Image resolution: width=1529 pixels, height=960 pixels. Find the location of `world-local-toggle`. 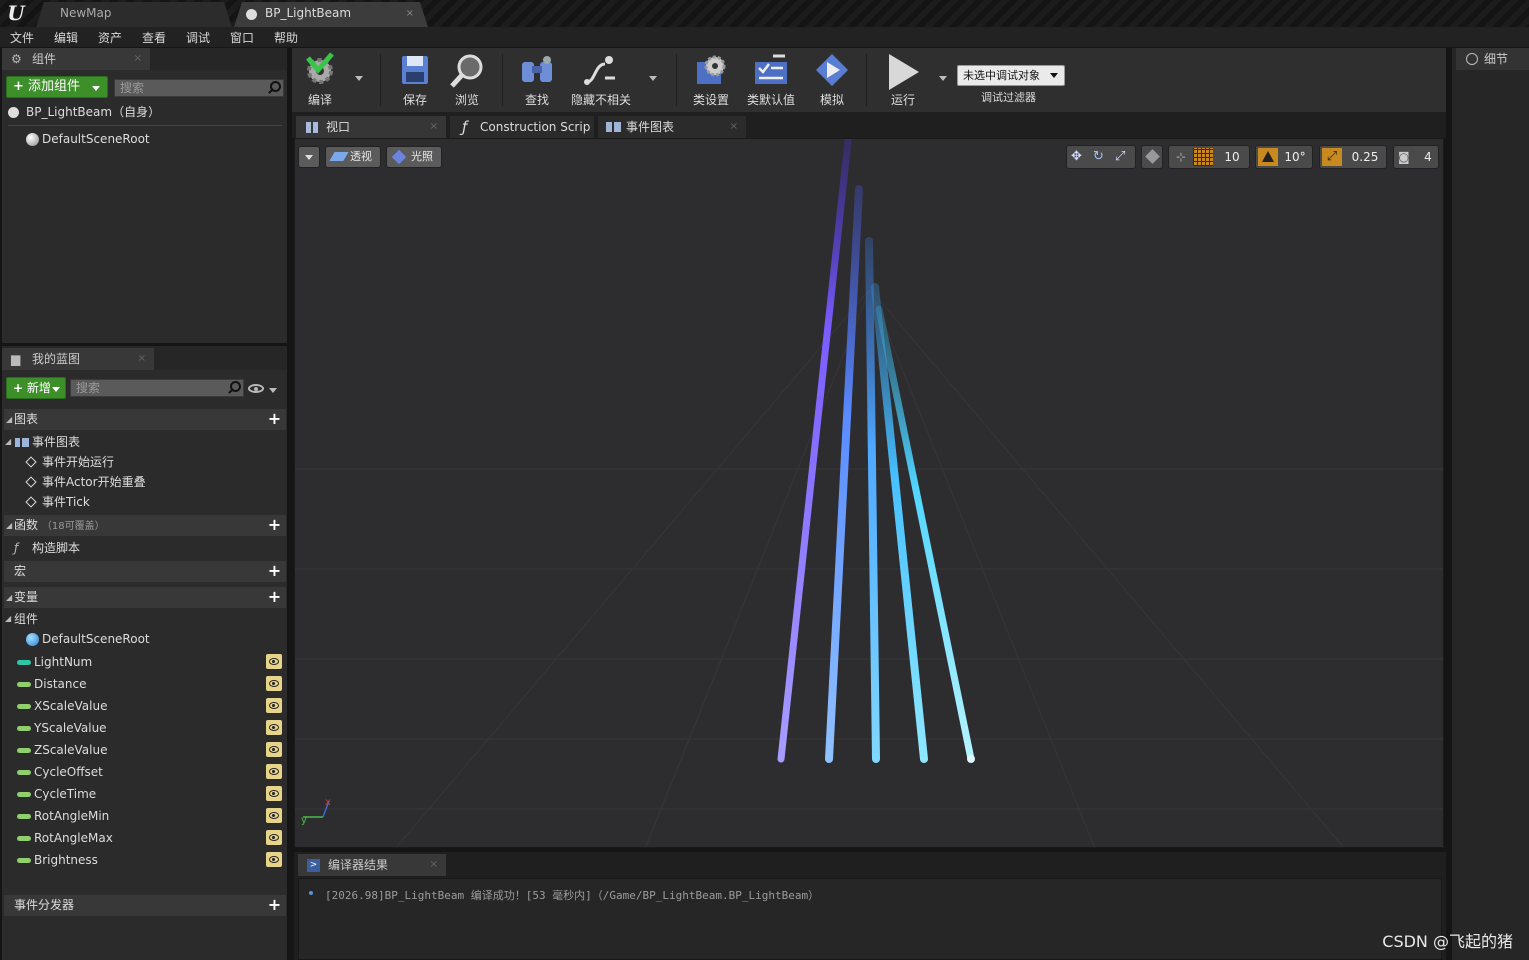

world-local-toggle is located at coordinates (1152, 157).